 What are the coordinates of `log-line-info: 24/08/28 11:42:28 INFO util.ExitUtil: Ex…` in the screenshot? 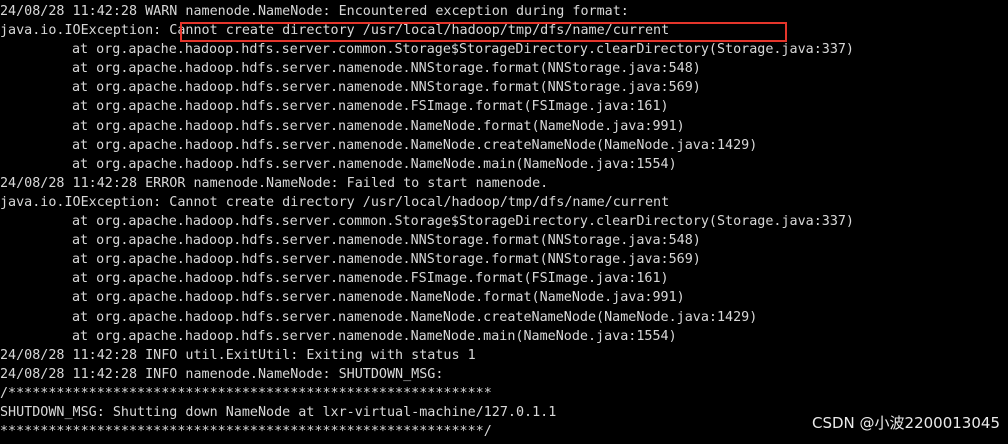 It's located at (238, 355).